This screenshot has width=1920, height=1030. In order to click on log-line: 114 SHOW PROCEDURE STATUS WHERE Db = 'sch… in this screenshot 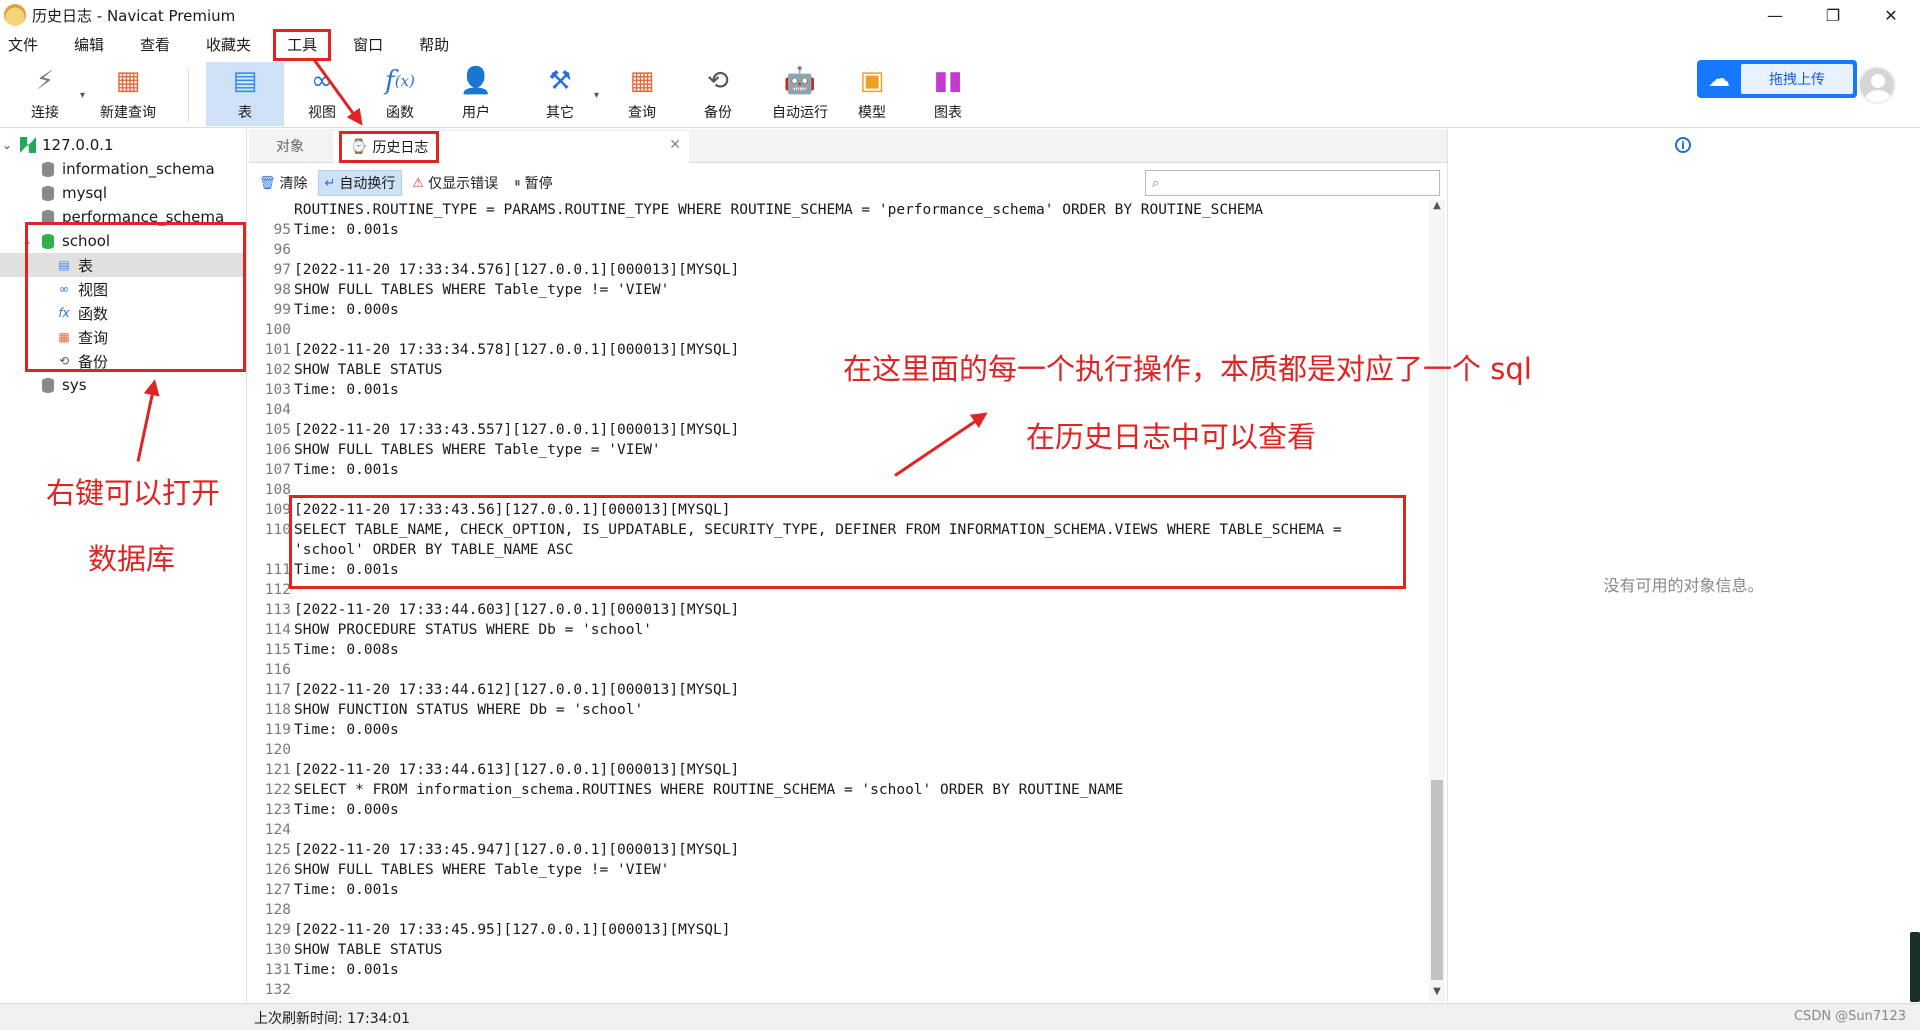, I will do `click(839, 630)`.